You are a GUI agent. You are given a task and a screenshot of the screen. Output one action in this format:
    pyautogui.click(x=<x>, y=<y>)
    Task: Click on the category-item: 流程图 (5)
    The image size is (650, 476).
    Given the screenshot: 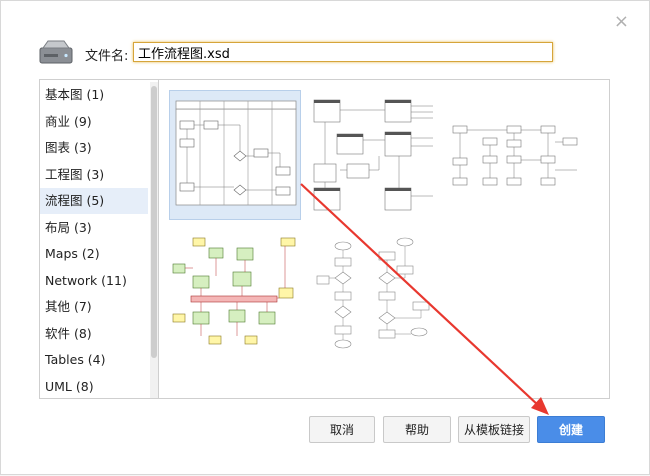 What is the action you would take?
    pyautogui.click(x=94, y=201)
    